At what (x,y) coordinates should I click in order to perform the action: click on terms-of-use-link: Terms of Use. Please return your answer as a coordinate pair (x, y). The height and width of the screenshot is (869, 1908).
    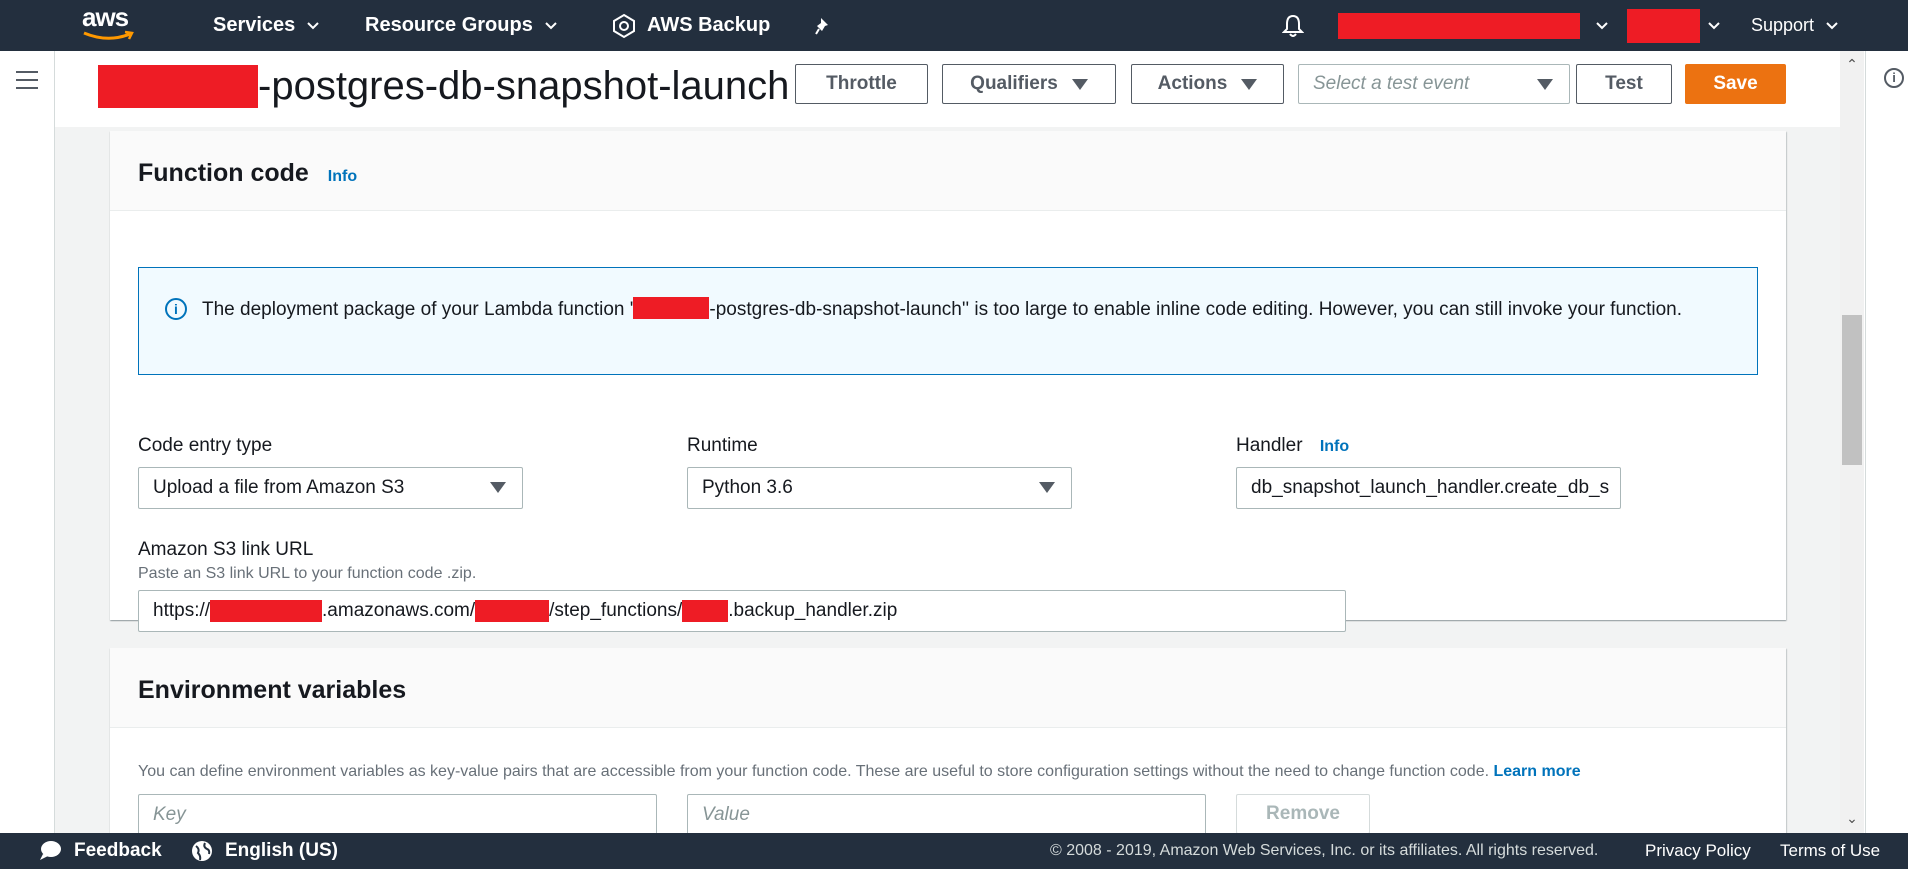
    Looking at the image, I should click on (1830, 851).